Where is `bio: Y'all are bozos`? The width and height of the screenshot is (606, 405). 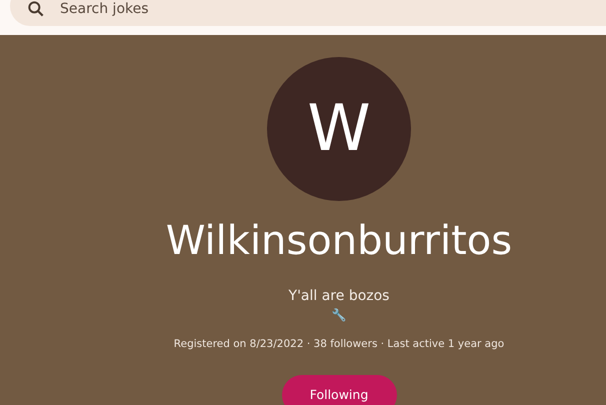
bio: Y'all are bozos is located at coordinates (339, 296).